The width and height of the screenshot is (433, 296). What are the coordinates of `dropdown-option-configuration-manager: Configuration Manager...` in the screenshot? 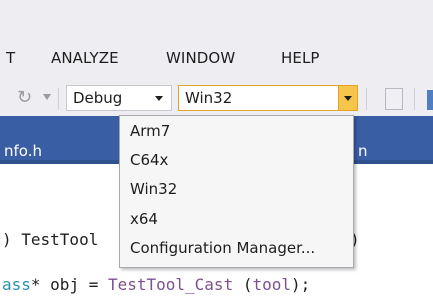 It's located at (222, 248).